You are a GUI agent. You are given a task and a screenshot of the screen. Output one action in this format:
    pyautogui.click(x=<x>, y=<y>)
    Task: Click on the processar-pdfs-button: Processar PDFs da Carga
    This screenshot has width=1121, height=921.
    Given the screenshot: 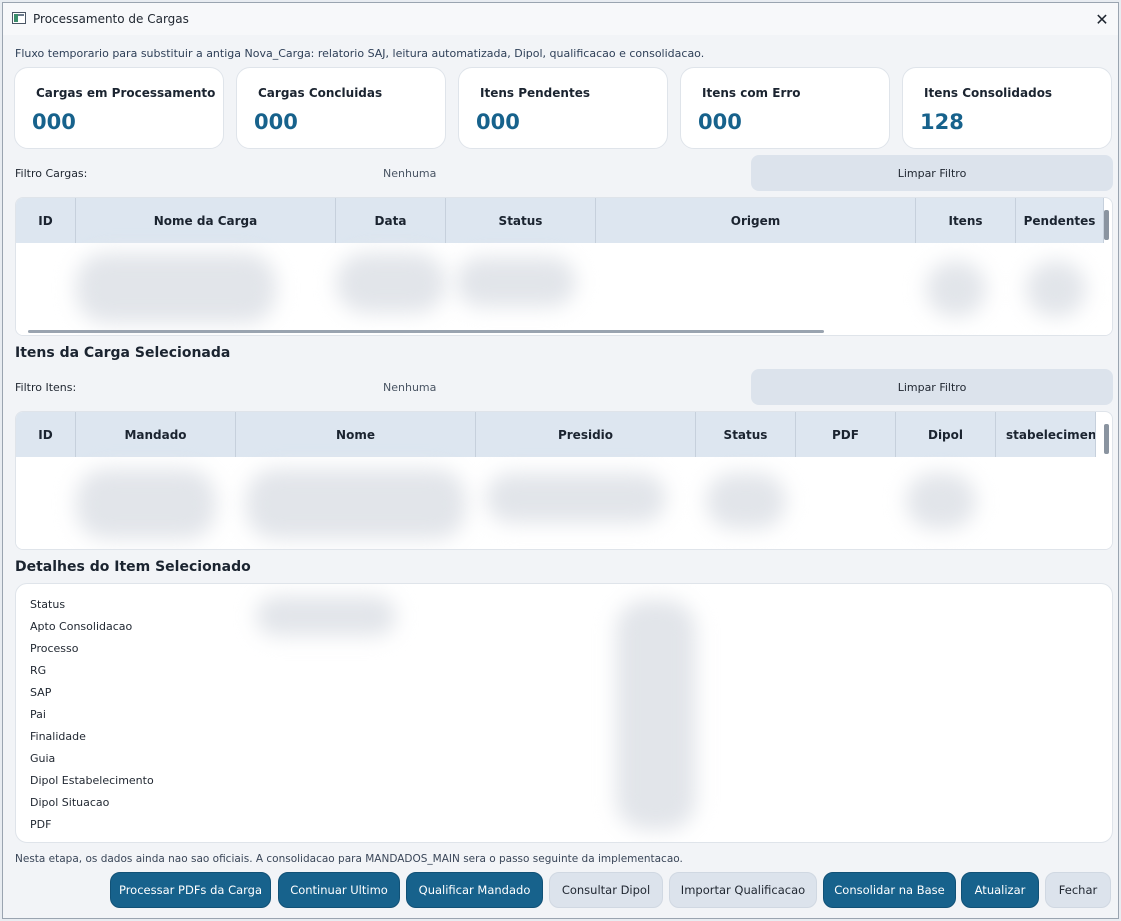 What is the action you would take?
    pyautogui.click(x=190, y=890)
    